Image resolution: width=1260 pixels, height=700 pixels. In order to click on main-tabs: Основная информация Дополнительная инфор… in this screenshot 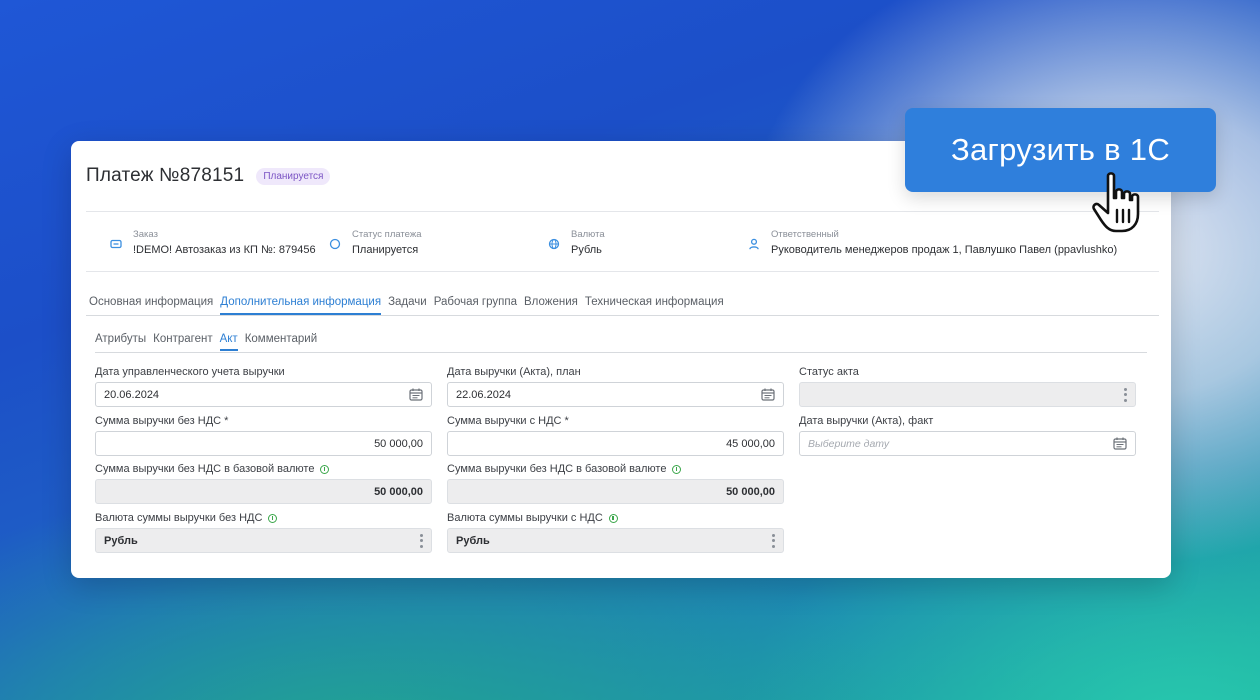, I will do `click(410, 305)`.